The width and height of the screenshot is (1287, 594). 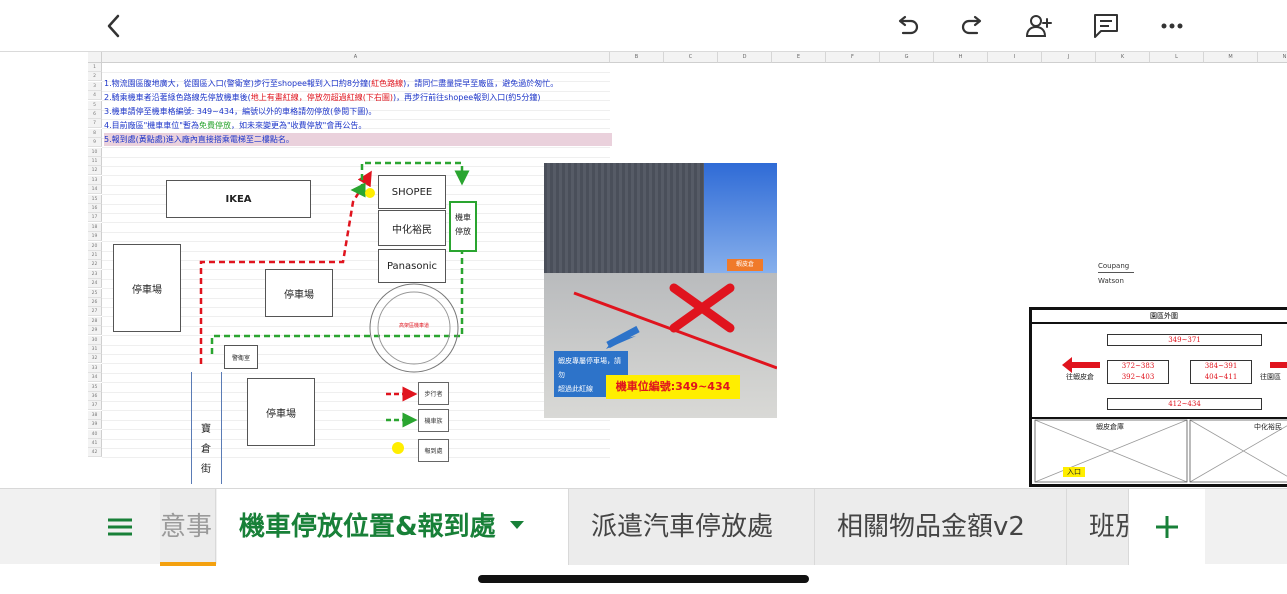 What do you see at coordinates (1172, 26) in the screenshot?
I see `more-horizontal-icon` at bounding box center [1172, 26].